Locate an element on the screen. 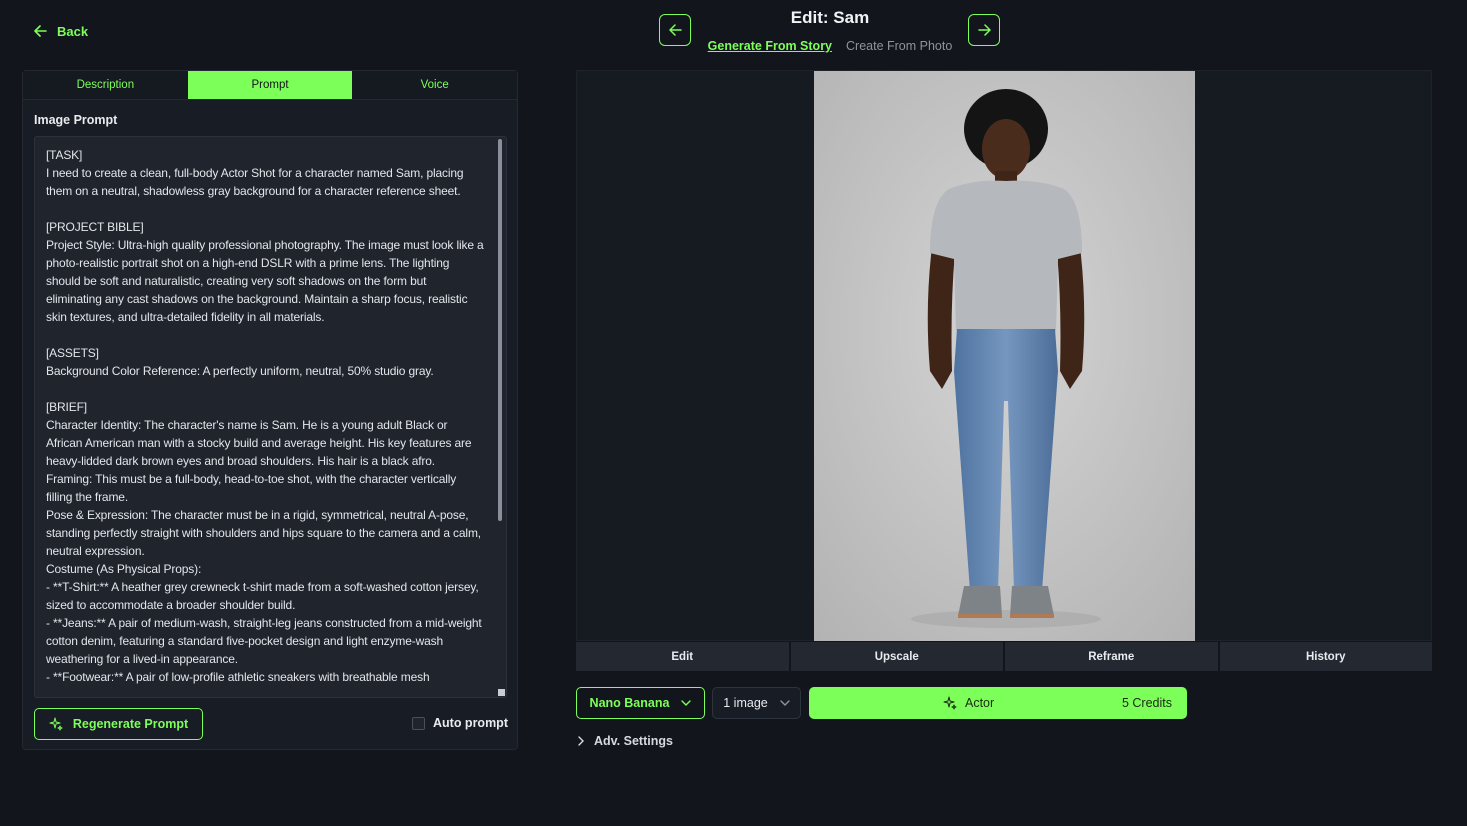 This screenshot has width=1467, height=826. tab-prompt: Prompt is located at coordinates (270, 85).